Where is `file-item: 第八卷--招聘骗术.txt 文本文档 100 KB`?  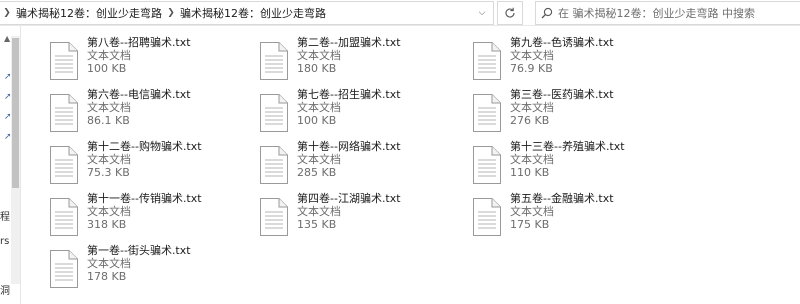 file-item: 第八卷--招聘骗术.txt 文本文档 100 KB is located at coordinates (120, 61).